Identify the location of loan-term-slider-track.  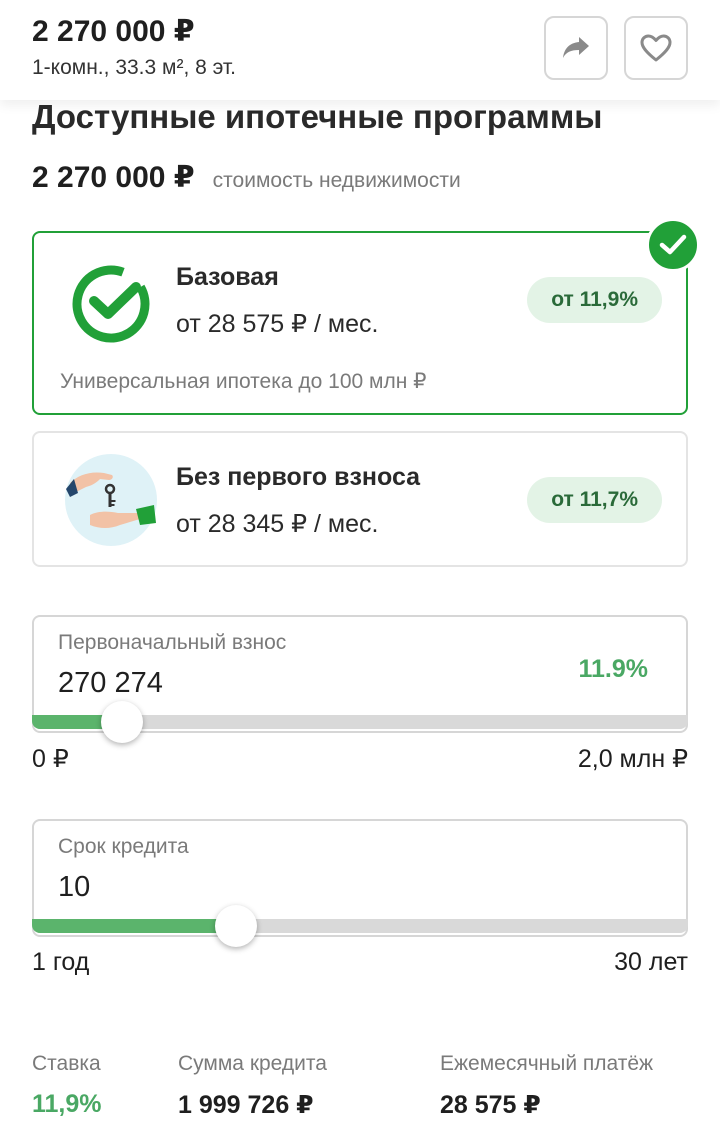
(360, 926).